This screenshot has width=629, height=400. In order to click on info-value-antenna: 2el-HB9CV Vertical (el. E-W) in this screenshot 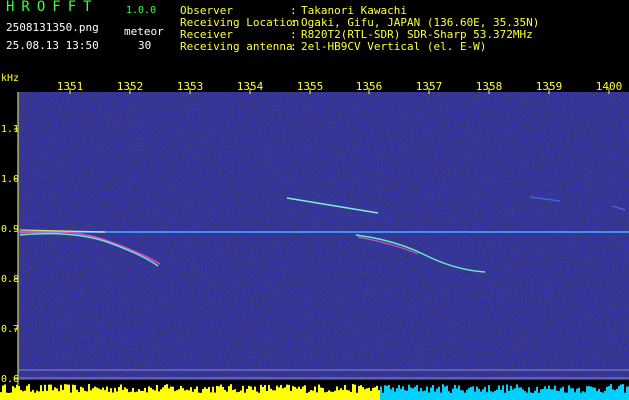, I will do `click(394, 46)`.